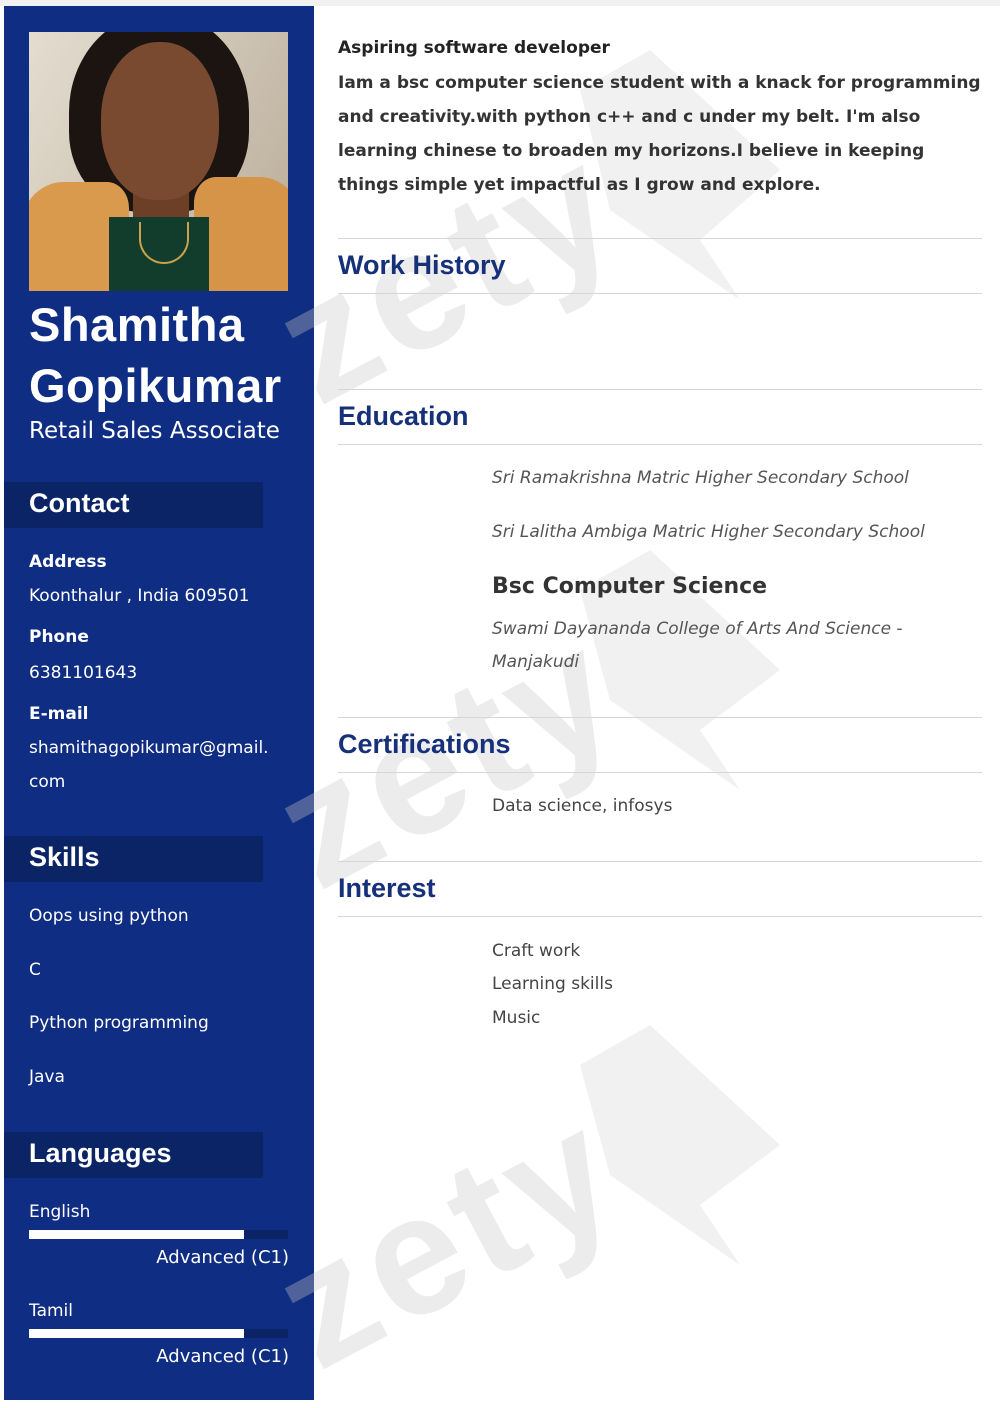 The image size is (1000, 1408). I want to click on languages-heading-band: Languages, so click(133, 1155).